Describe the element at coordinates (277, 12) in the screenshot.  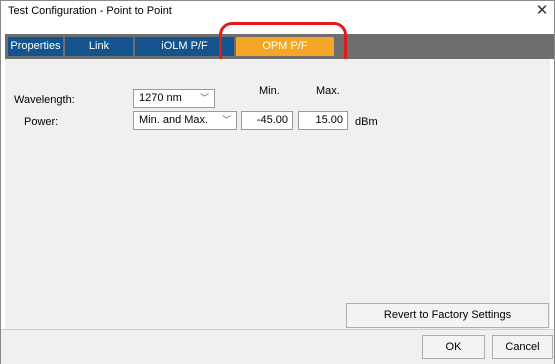
I see `title-bar: Test Configuration - Point to Point ✕` at that location.